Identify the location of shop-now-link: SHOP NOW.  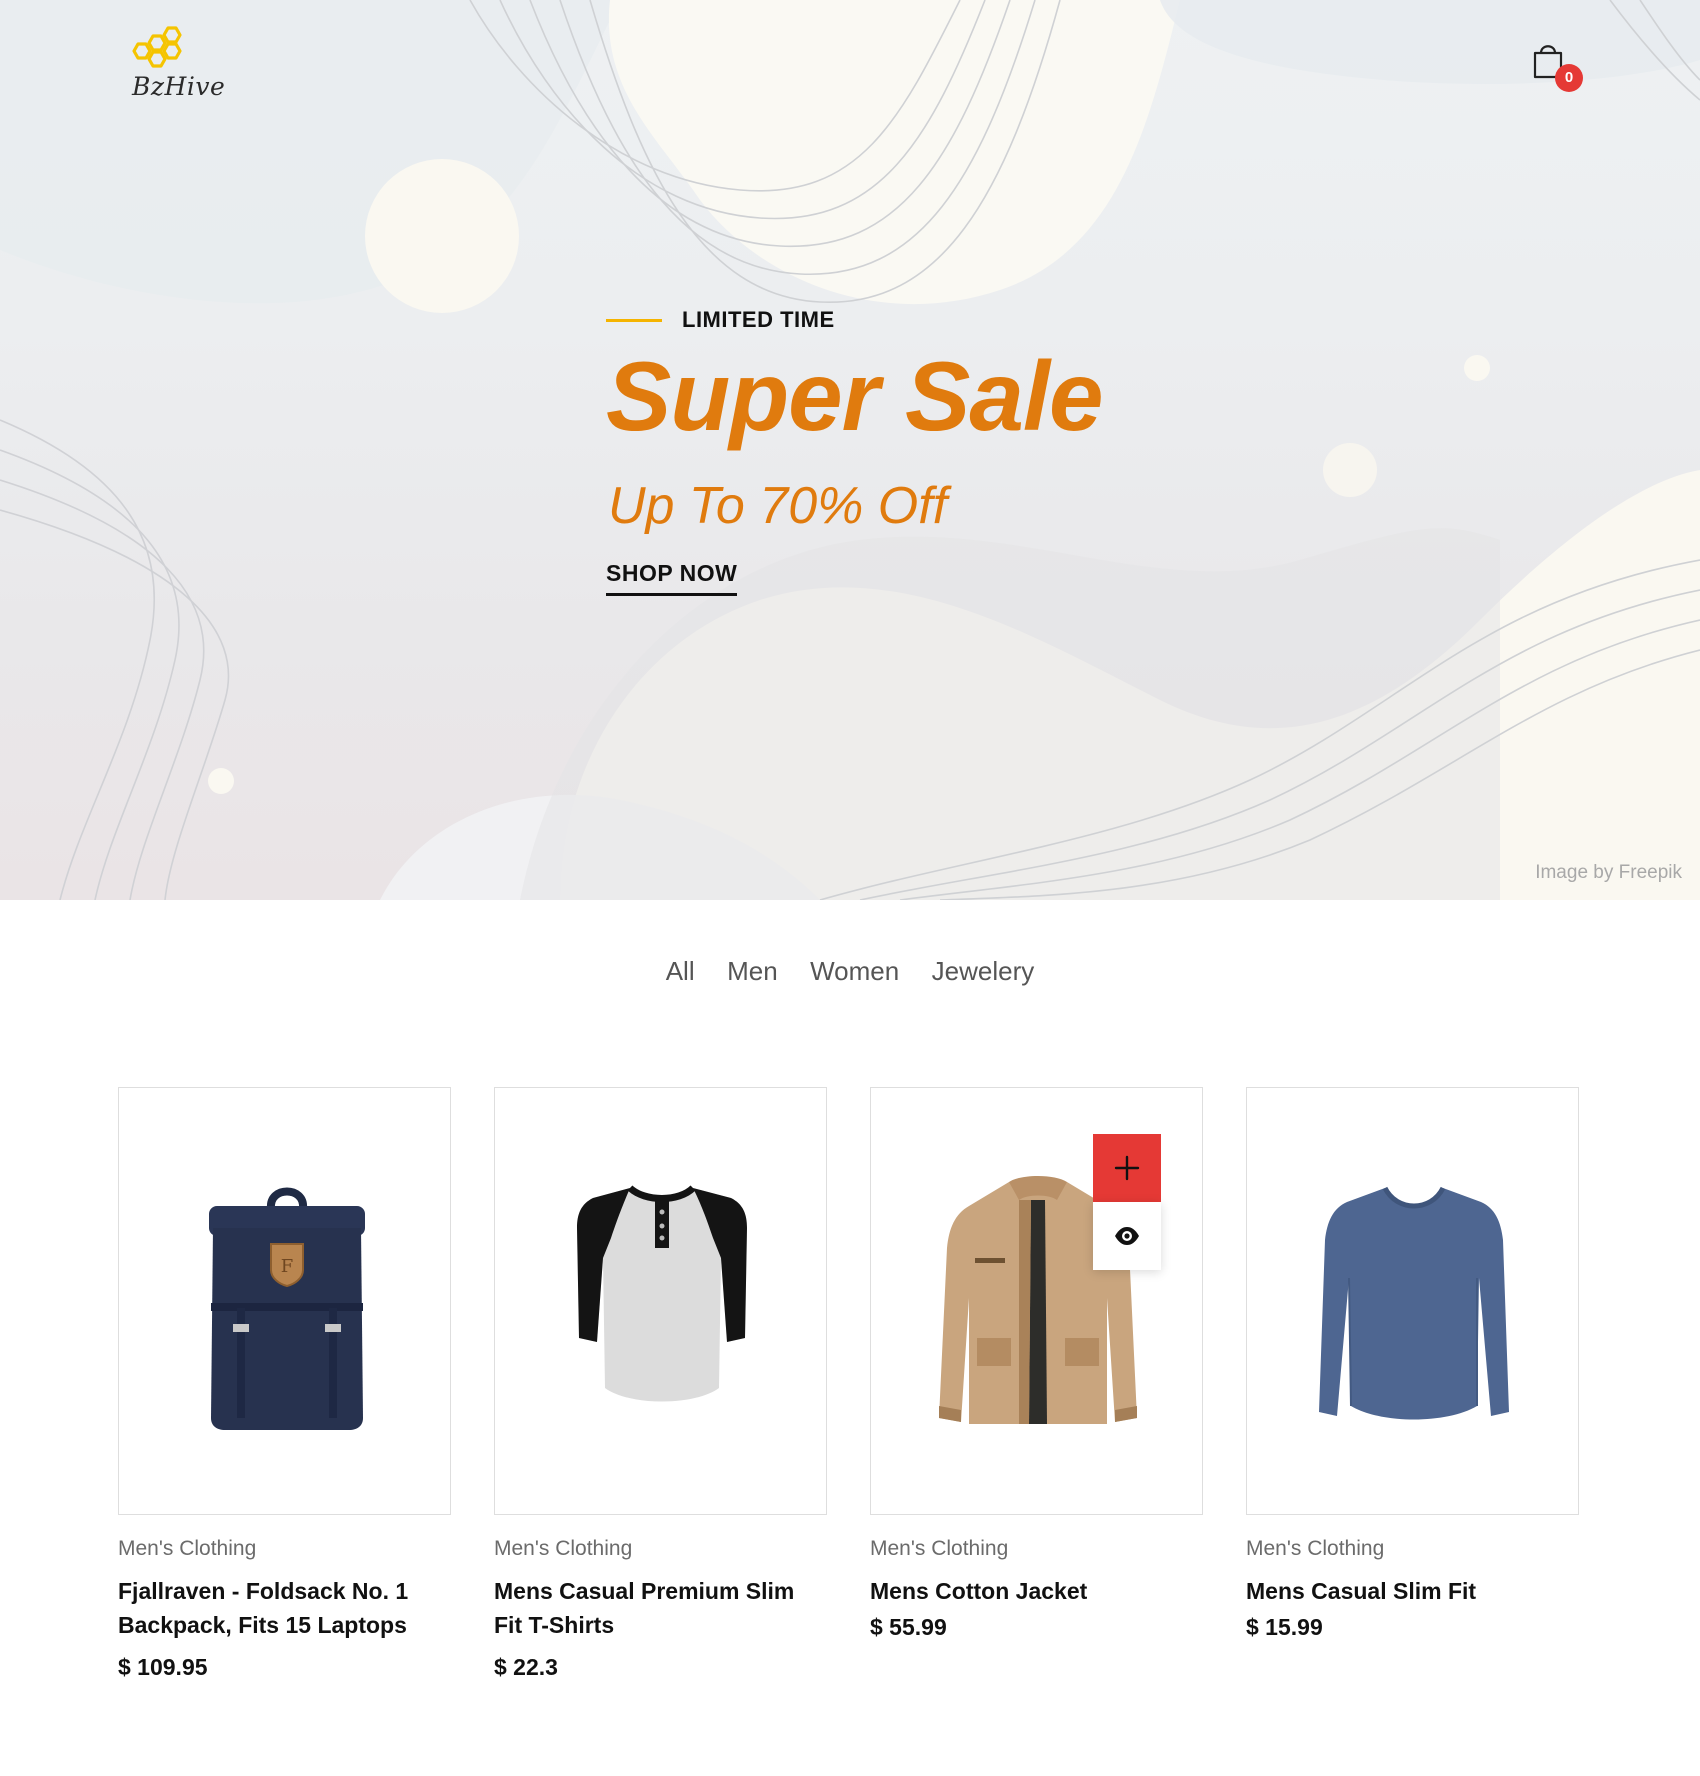
(672, 578).